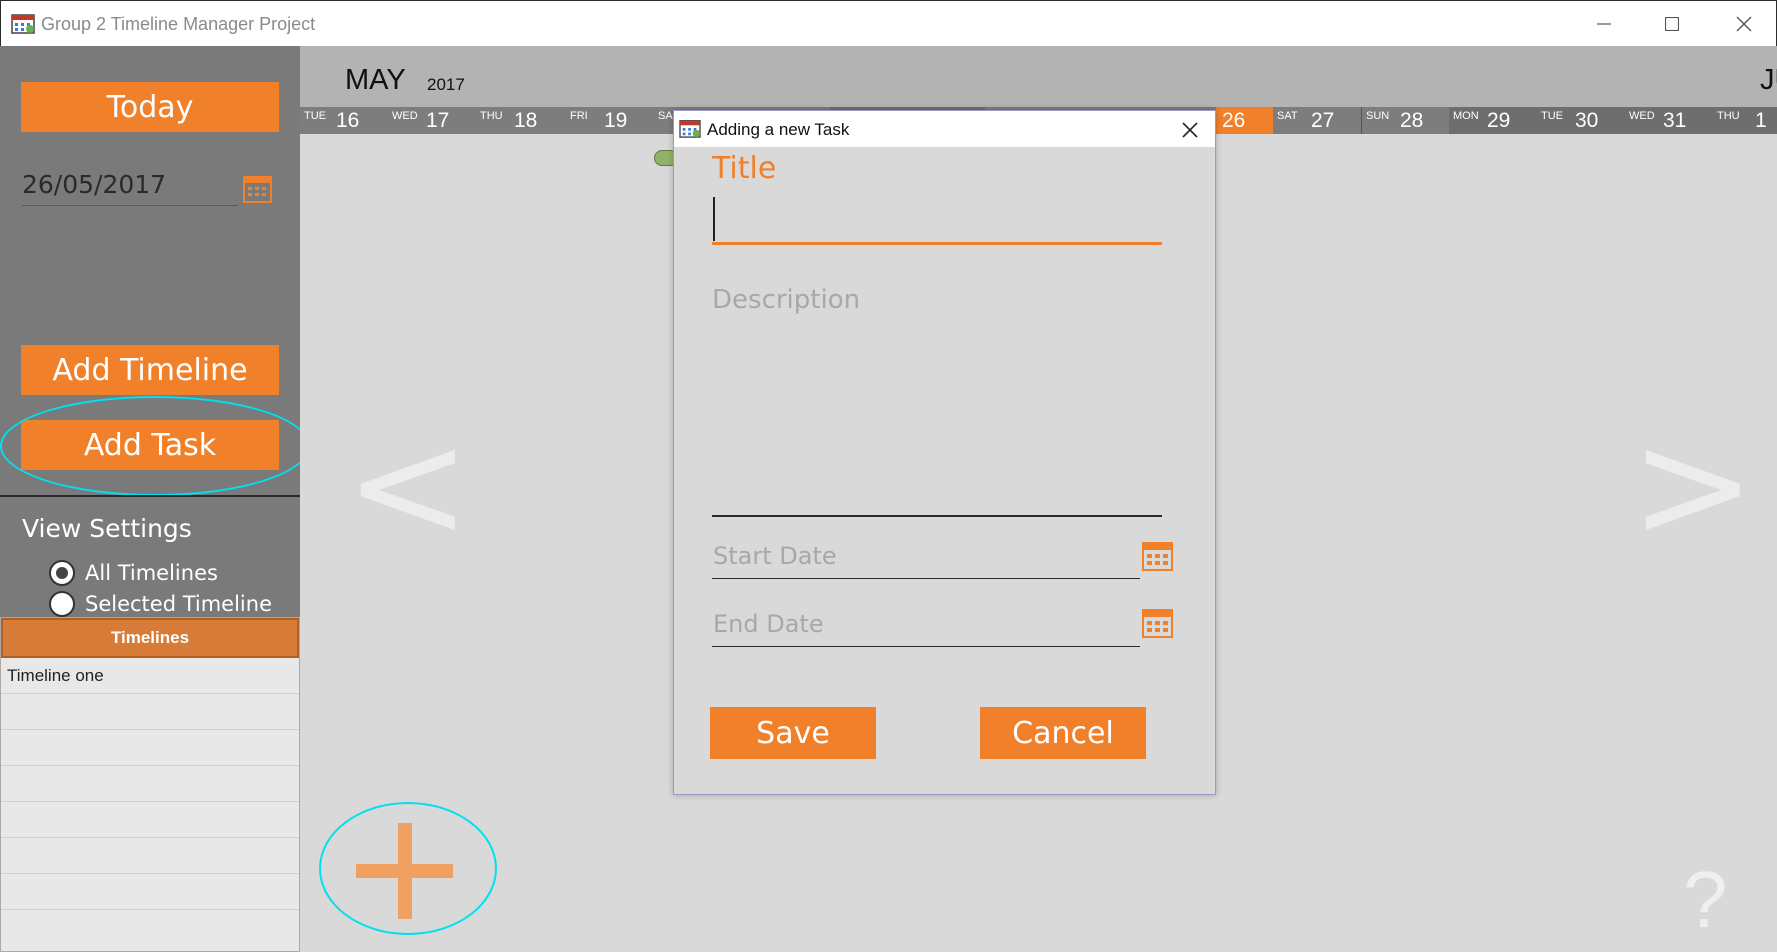  Describe the element at coordinates (616, 120) in the screenshot. I see `day-number: 19` at that location.